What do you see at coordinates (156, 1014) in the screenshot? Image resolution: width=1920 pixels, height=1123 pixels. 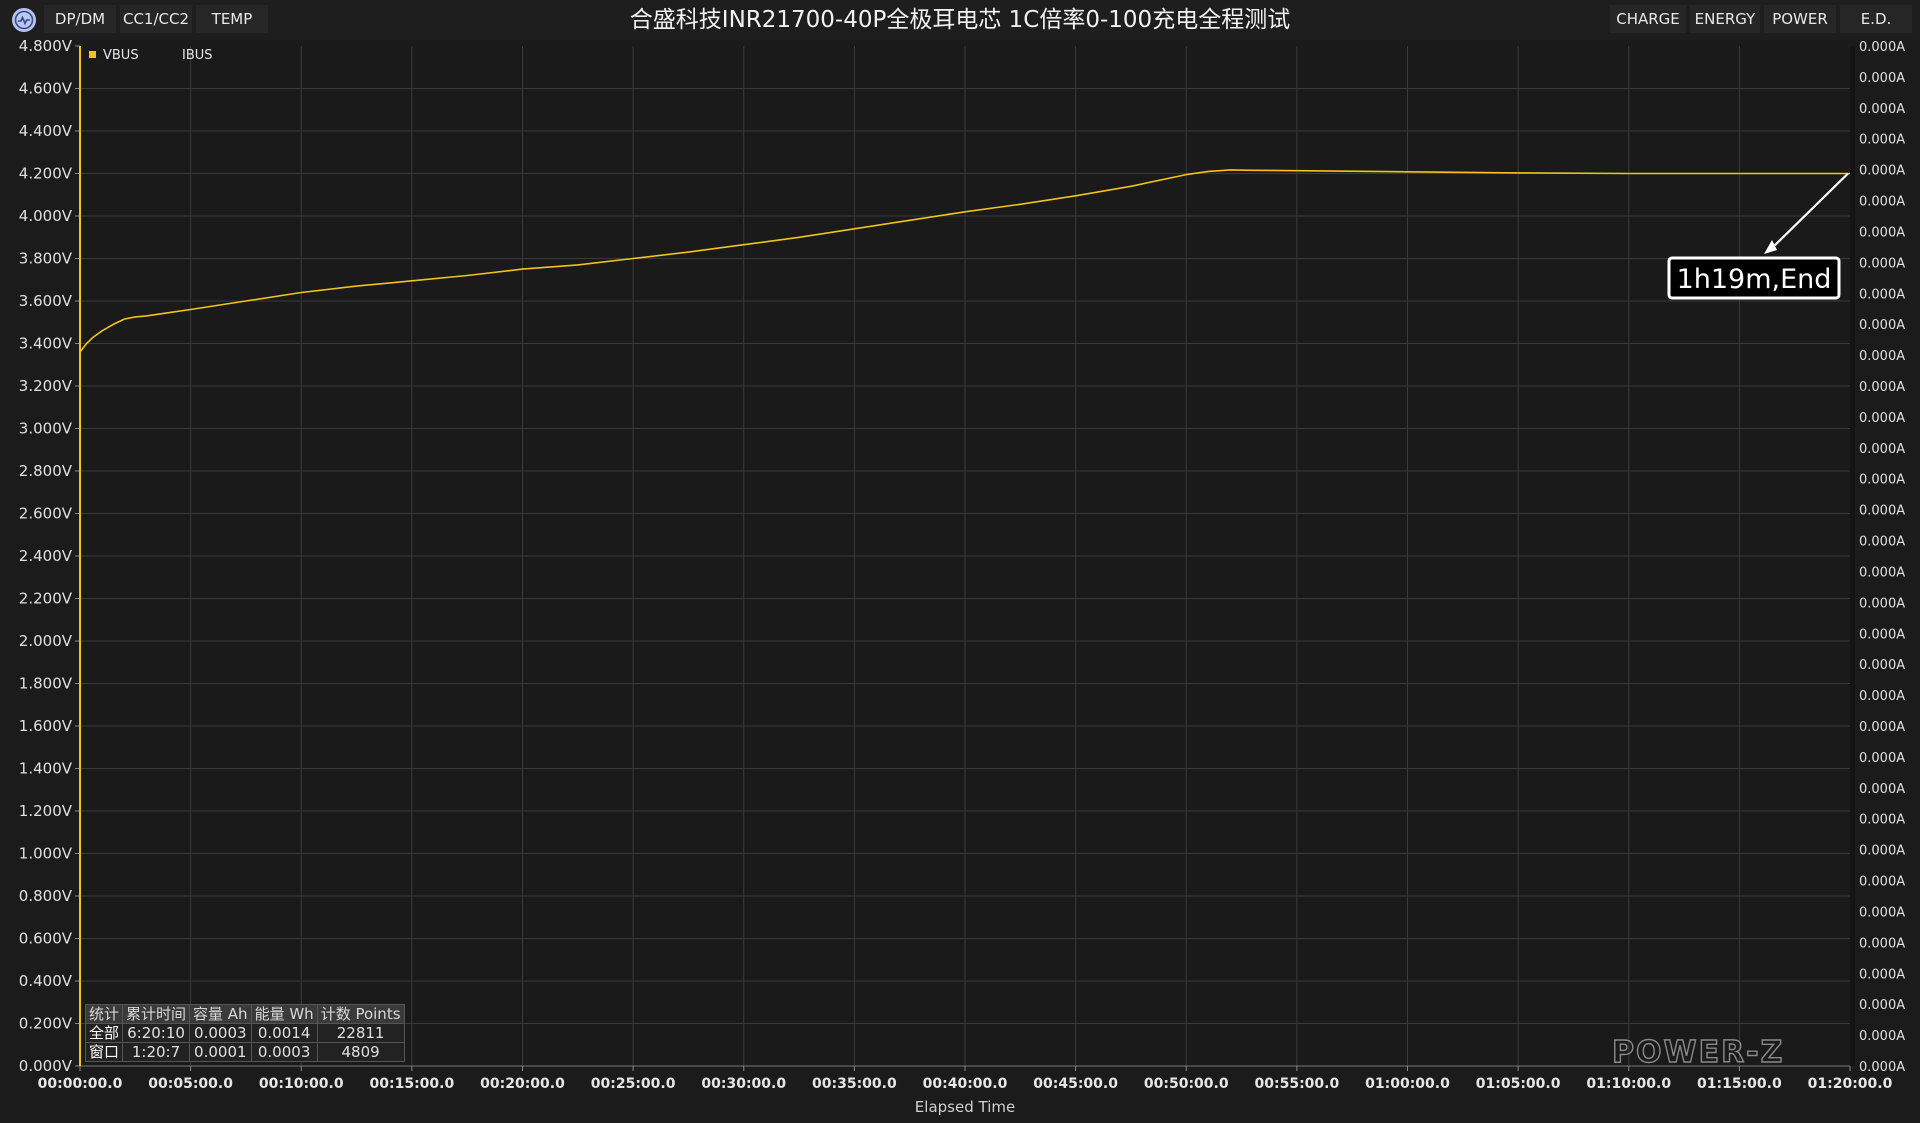 I see `stats-header-cell: 累计时间` at bounding box center [156, 1014].